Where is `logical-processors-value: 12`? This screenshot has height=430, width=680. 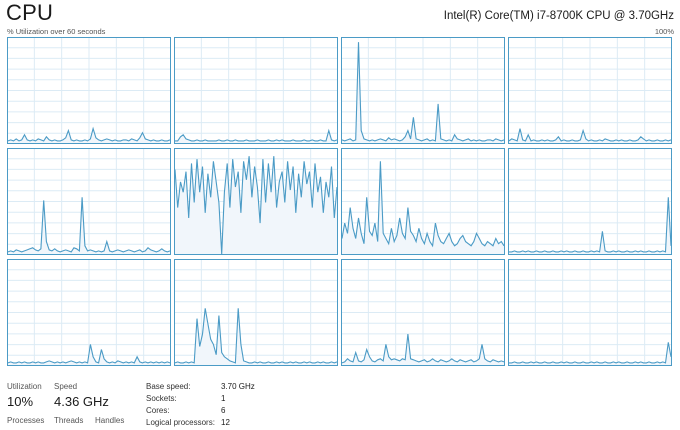
logical-processors-value: 12 is located at coordinates (225, 422).